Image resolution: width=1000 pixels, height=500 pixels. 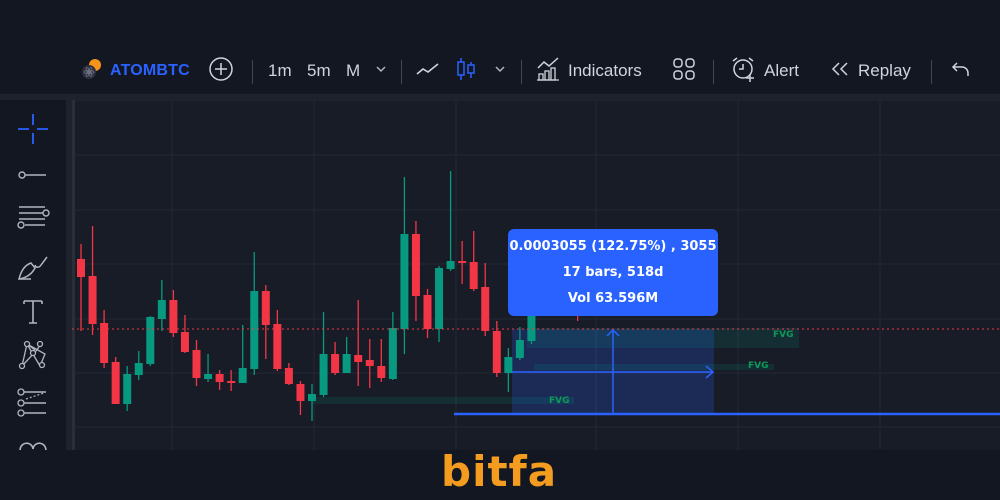 I want to click on indicators-icon, so click(x=549, y=71).